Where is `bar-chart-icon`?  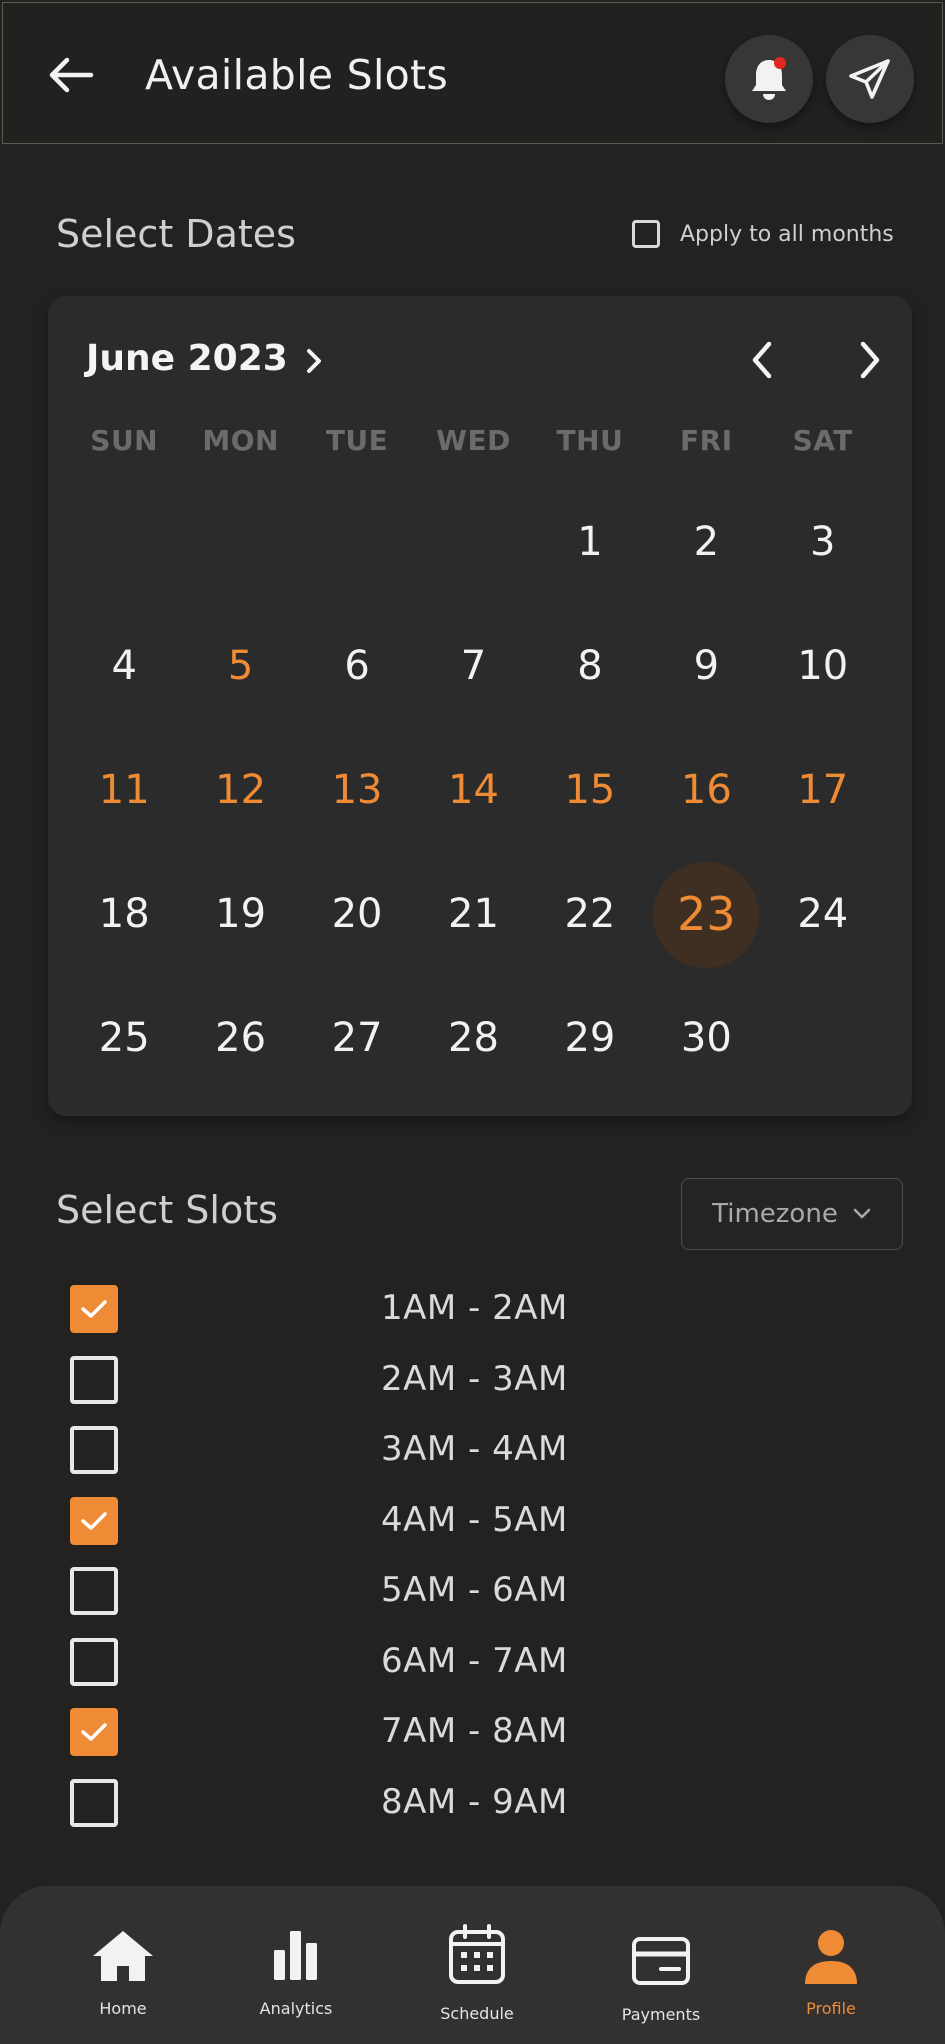
bar-chart-icon is located at coordinates (295, 1955).